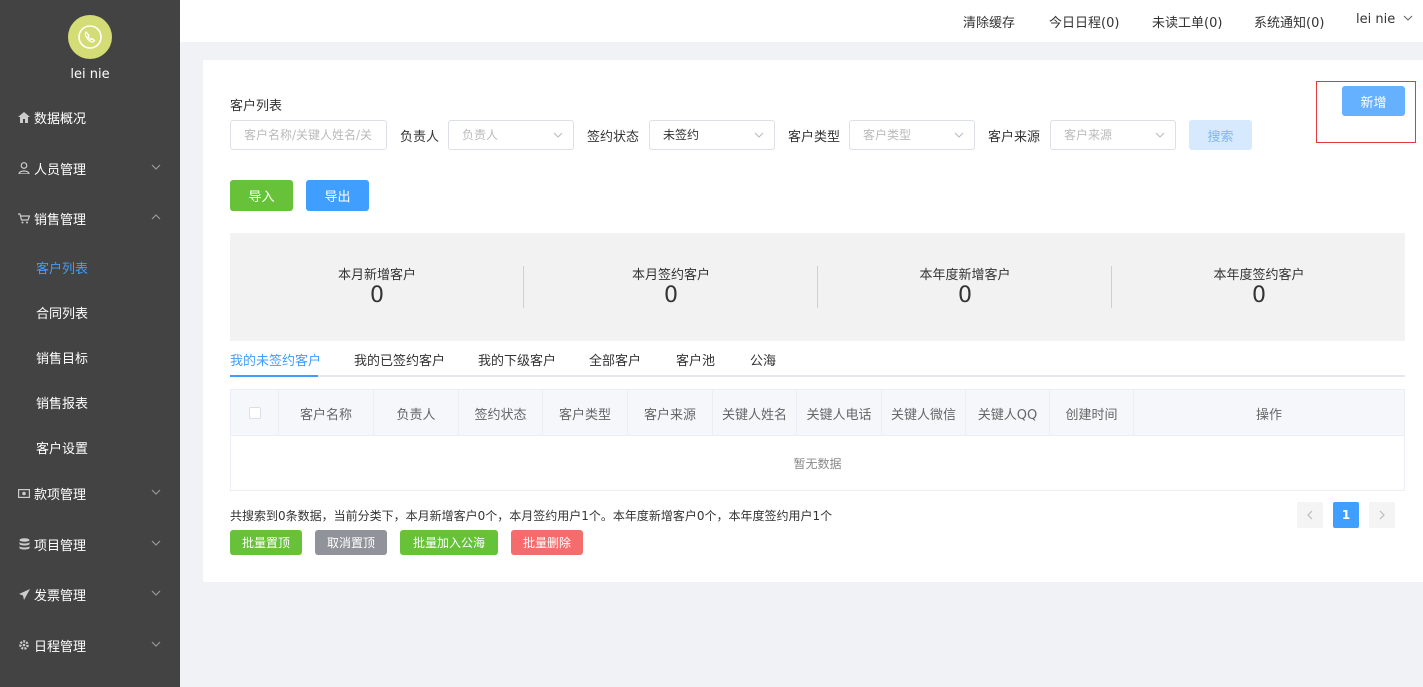 The width and height of the screenshot is (1423, 687). What do you see at coordinates (1084, 21) in the screenshot?
I see `today-schedule-link: 今日日程(0)` at bounding box center [1084, 21].